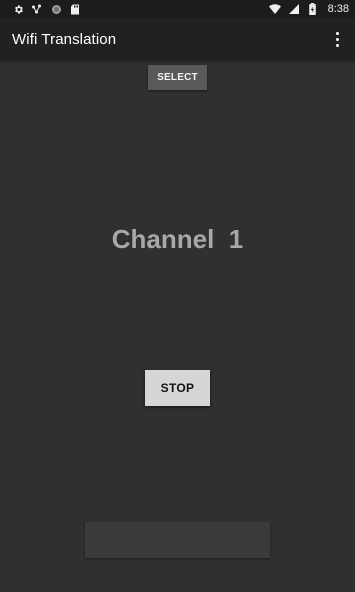 This screenshot has width=355, height=592. Describe the element at coordinates (56, 9) in the screenshot. I see `circle-icon` at that location.